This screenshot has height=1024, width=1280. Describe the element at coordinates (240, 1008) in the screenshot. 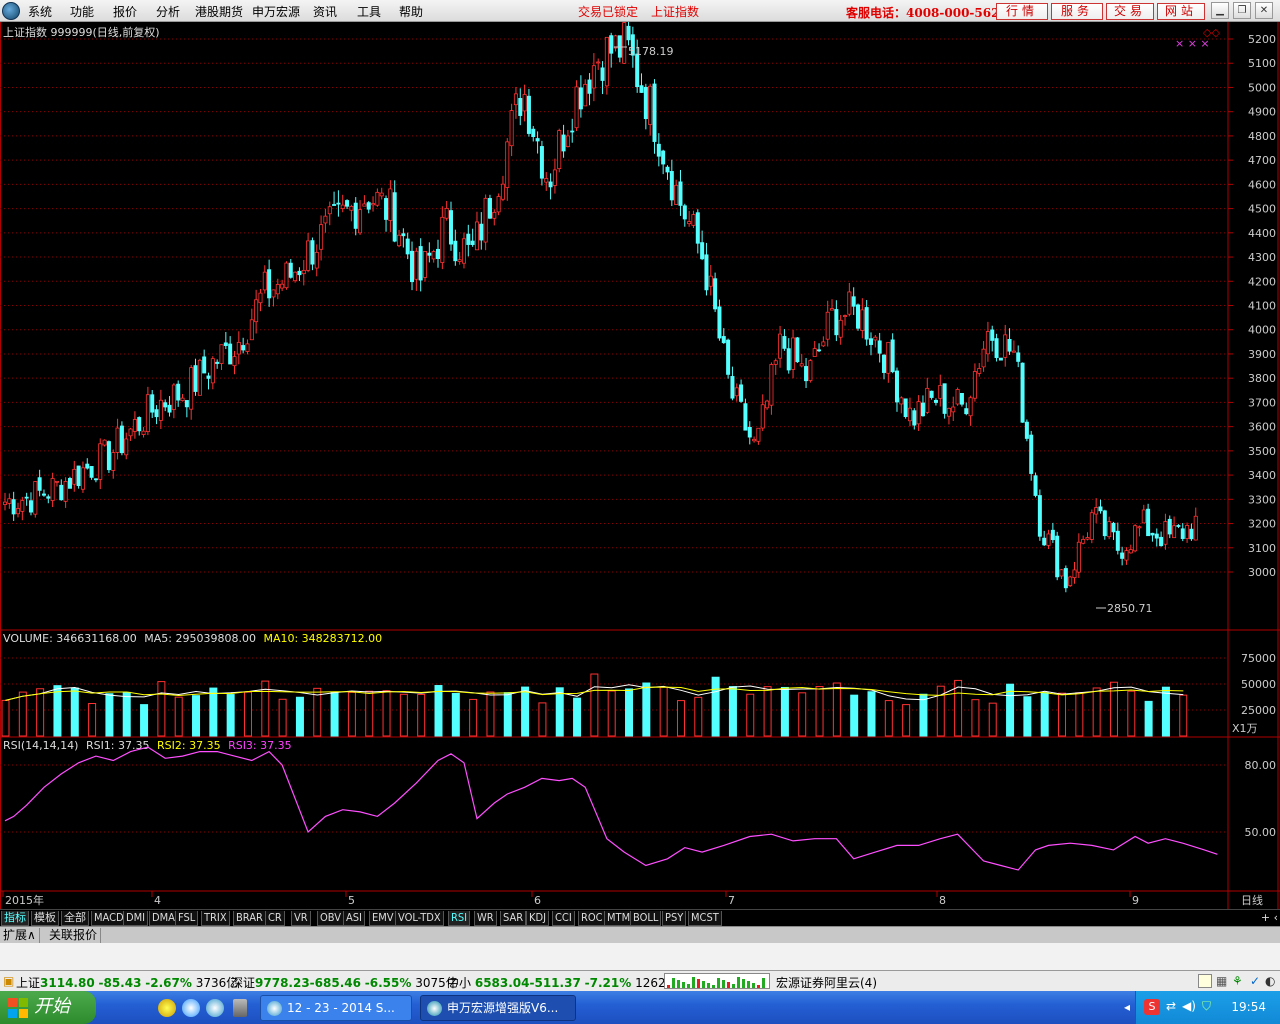

I see `quicklaunch-desktop-icon` at that location.